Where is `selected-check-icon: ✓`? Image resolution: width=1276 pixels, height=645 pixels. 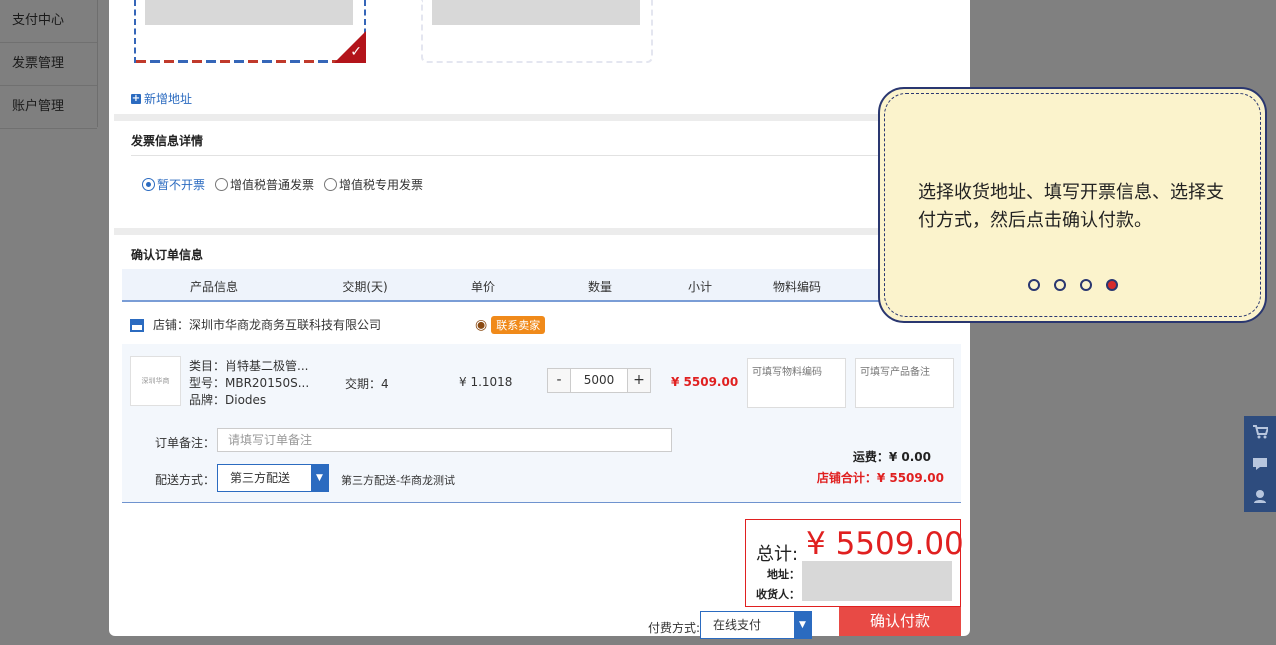
selected-check-icon: ✓ is located at coordinates (350, 47).